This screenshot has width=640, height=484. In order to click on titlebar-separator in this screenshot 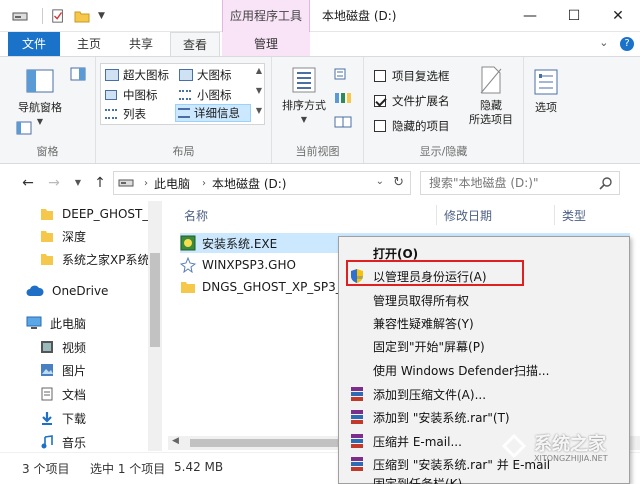, I will do `click(42, 16)`.